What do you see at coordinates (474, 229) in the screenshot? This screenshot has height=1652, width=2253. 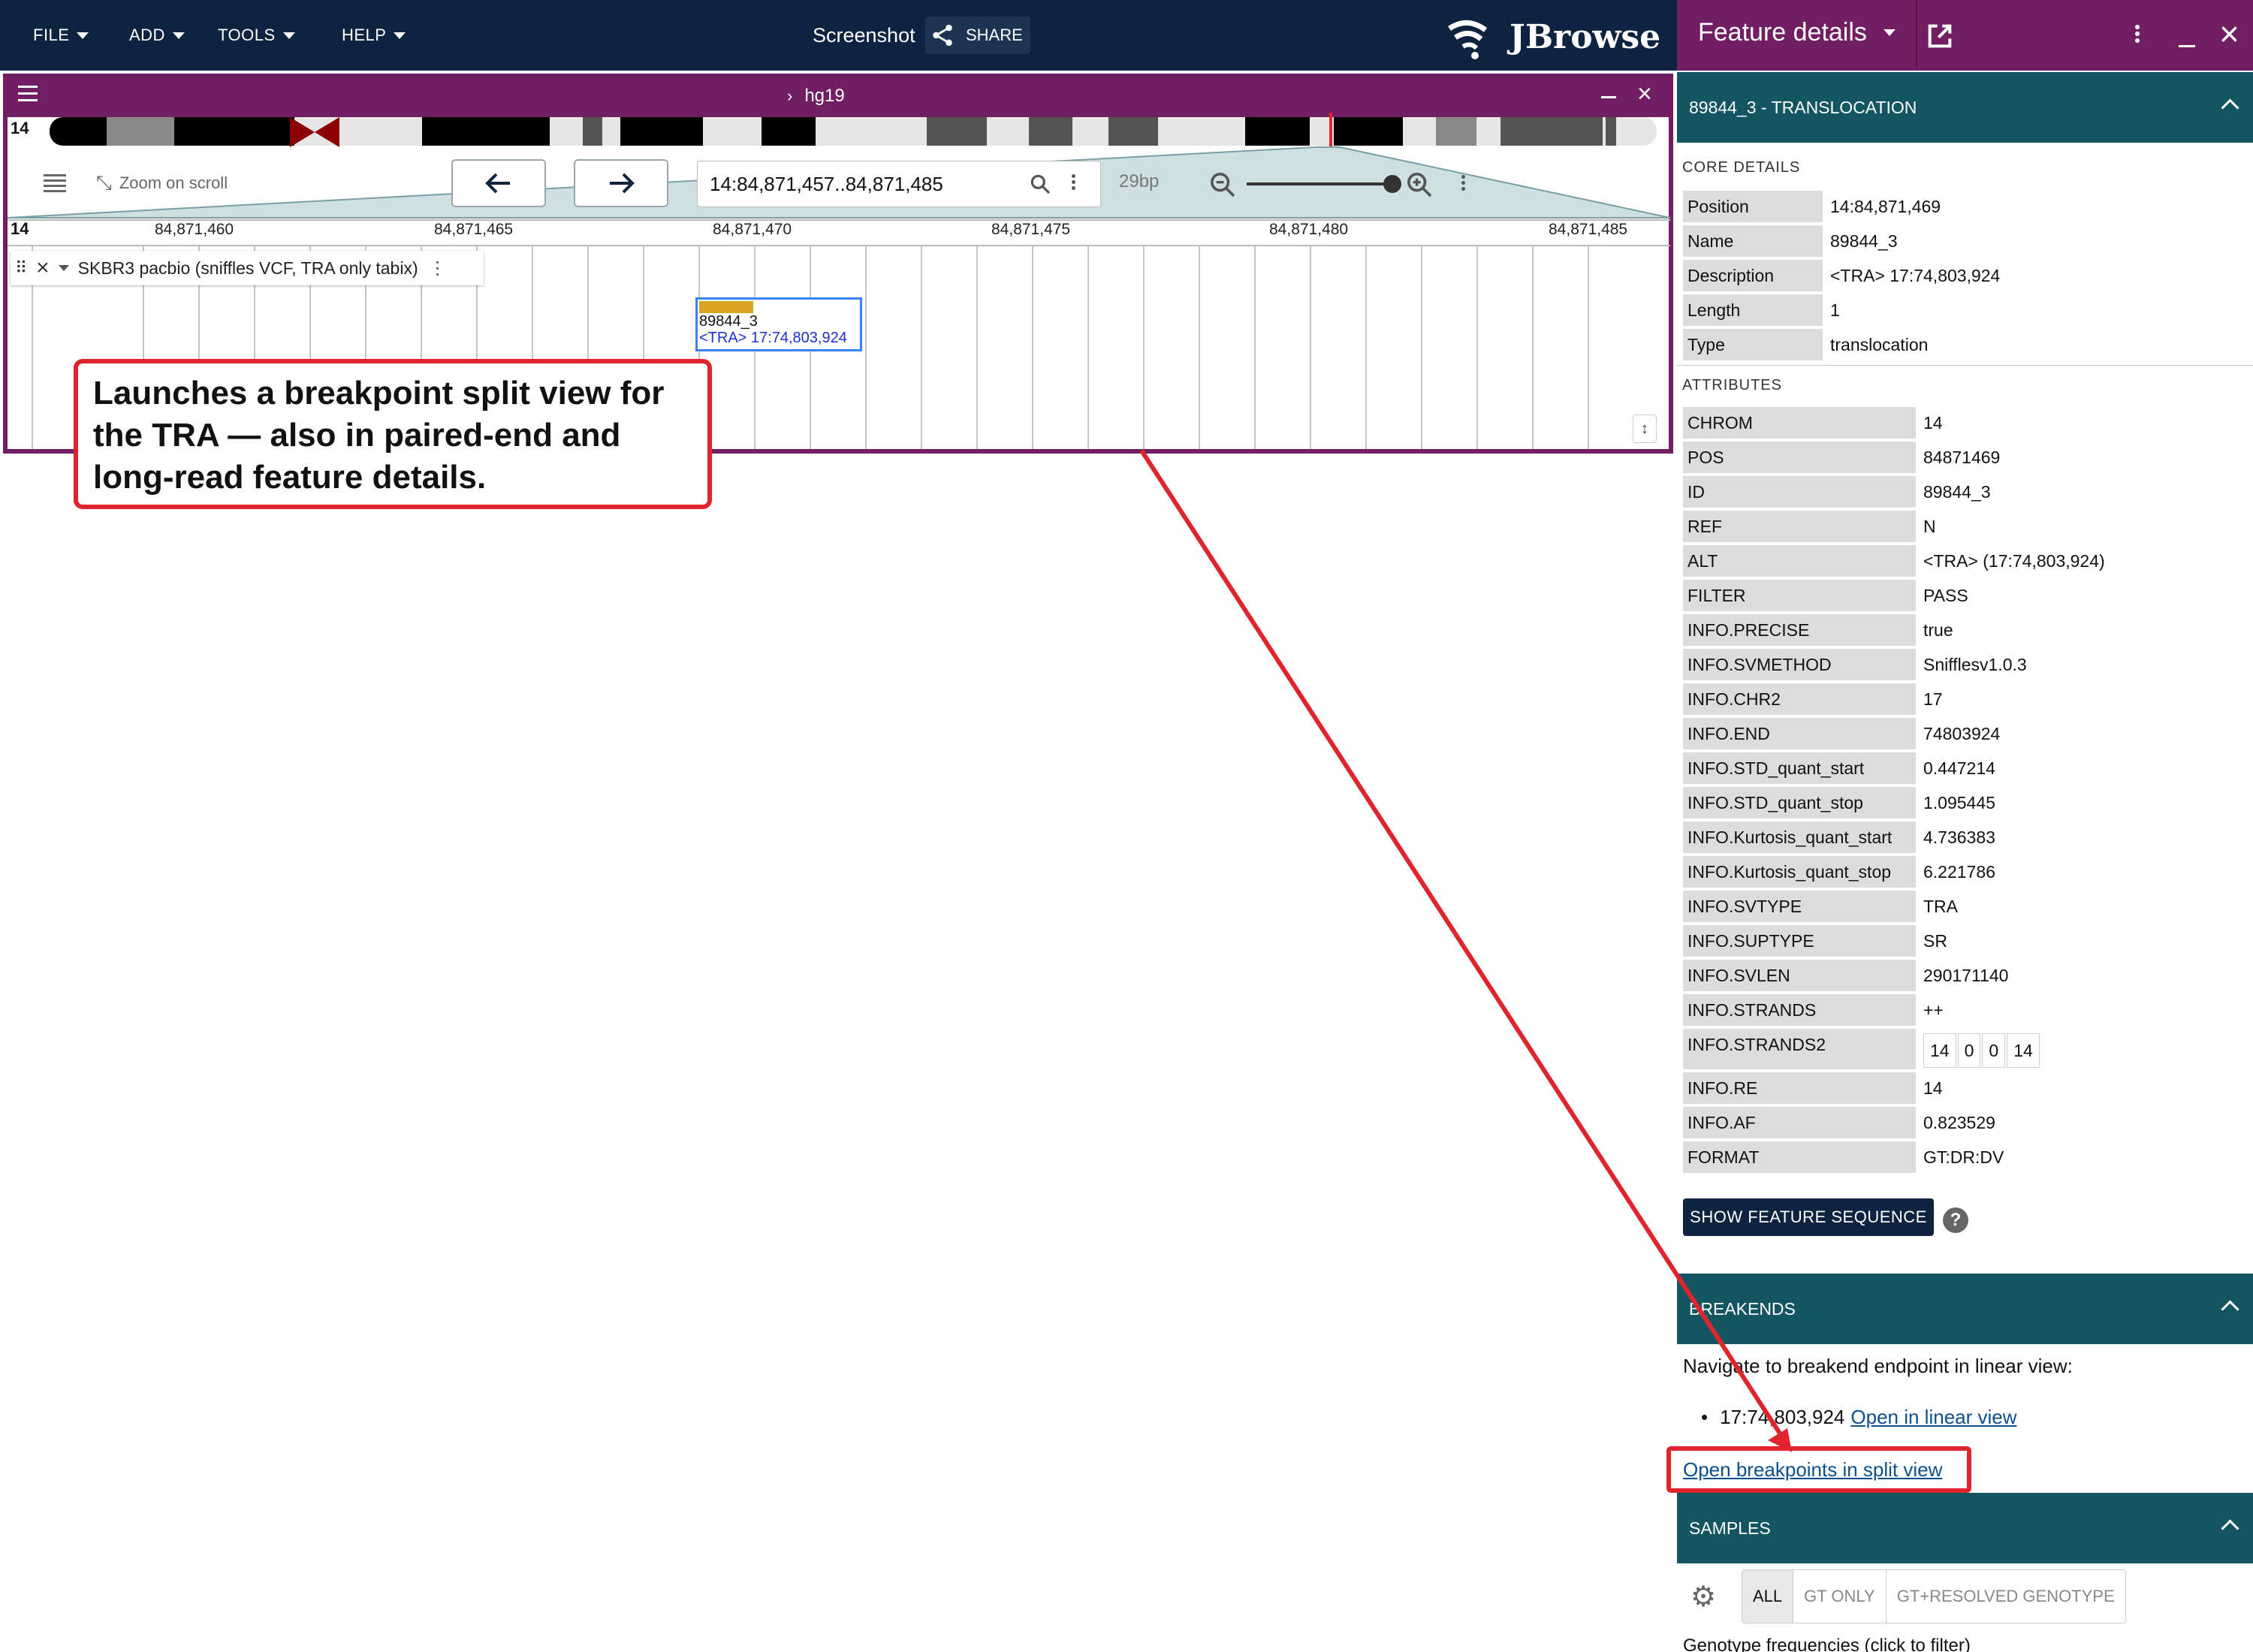 I see `ruler-tick: 84,871,465` at bounding box center [474, 229].